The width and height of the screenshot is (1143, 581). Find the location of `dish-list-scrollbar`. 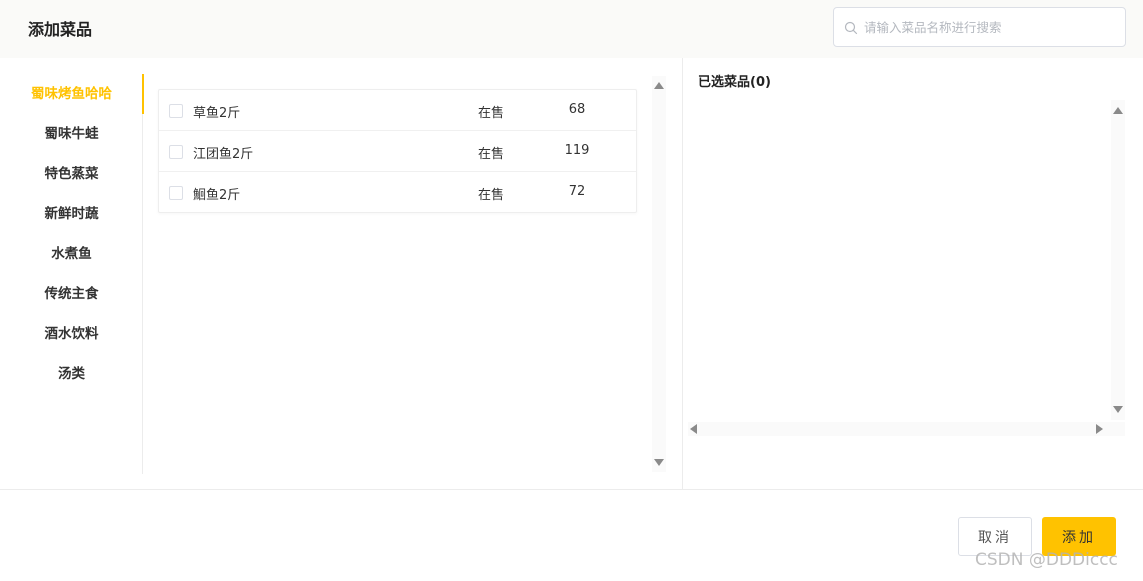

dish-list-scrollbar is located at coordinates (659, 274).